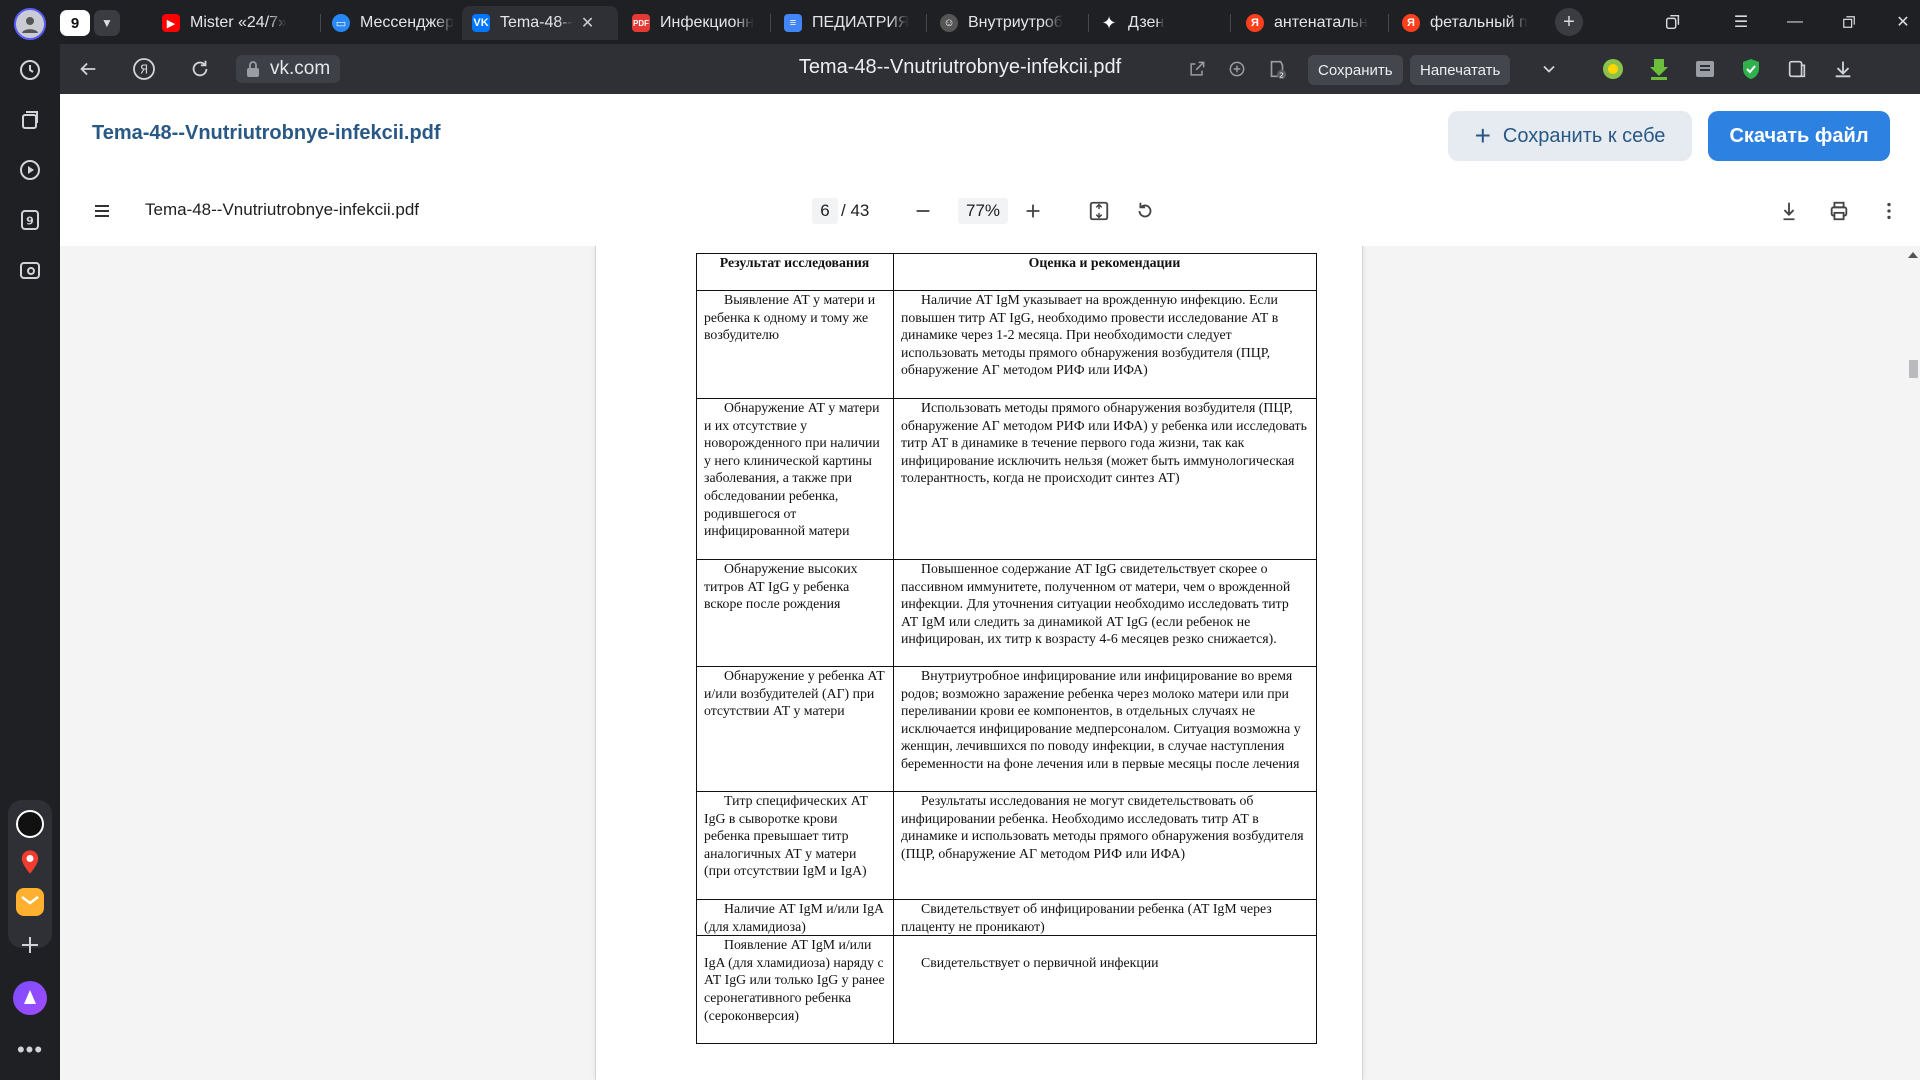  I want to click on zoom-out-icon, so click(923, 211).